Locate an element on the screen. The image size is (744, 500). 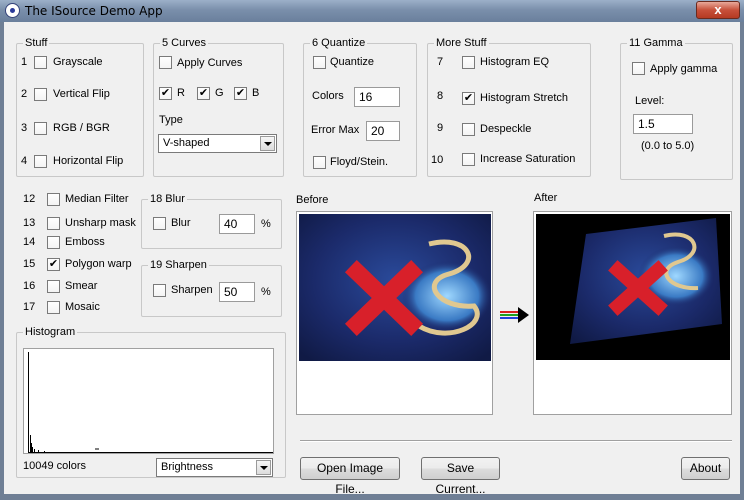
histogram-plot is located at coordinates (148, 401).